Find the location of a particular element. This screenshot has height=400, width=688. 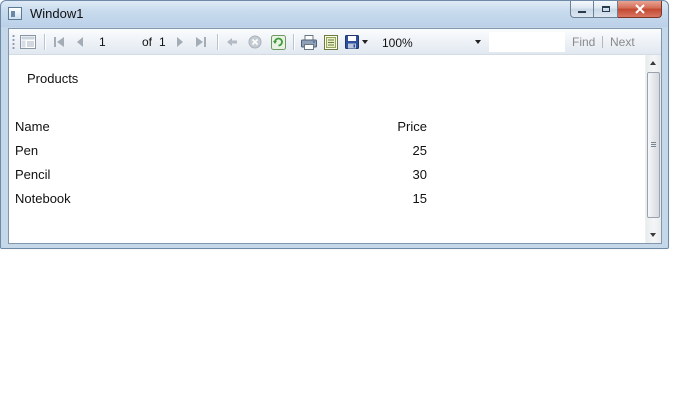

column-header-name: Name is located at coordinates (32, 126).